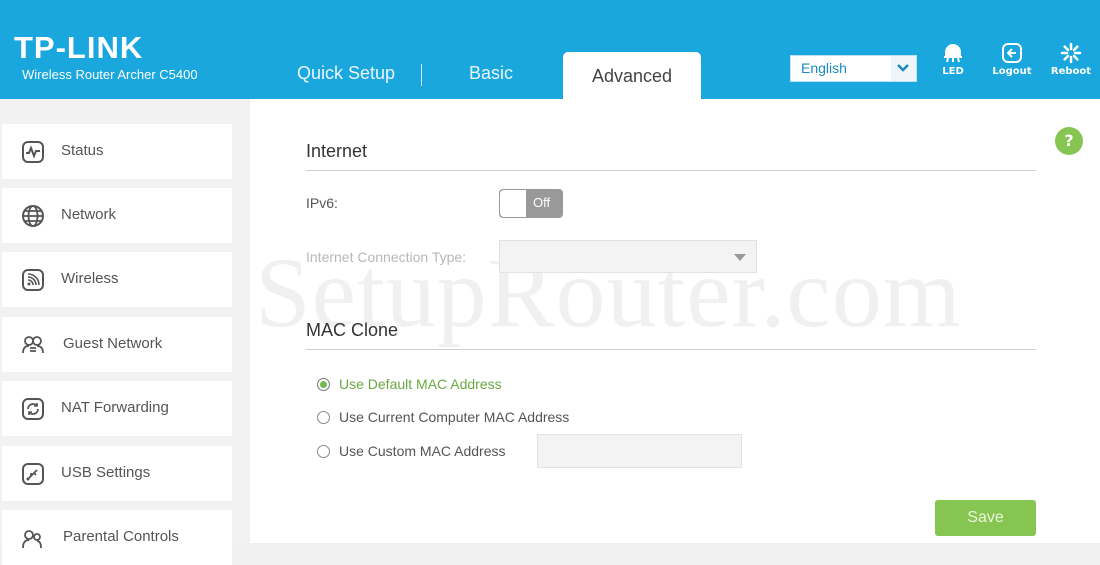 The width and height of the screenshot is (1100, 565). I want to click on ipv6-toggle: Off, so click(531, 203).